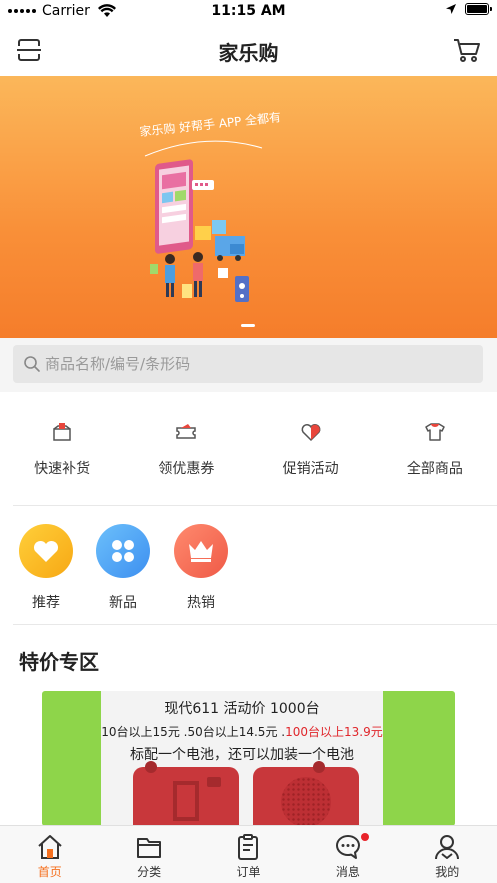  I want to click on category-shortcuts: 推荐 新品 热销, so click(248, 565).